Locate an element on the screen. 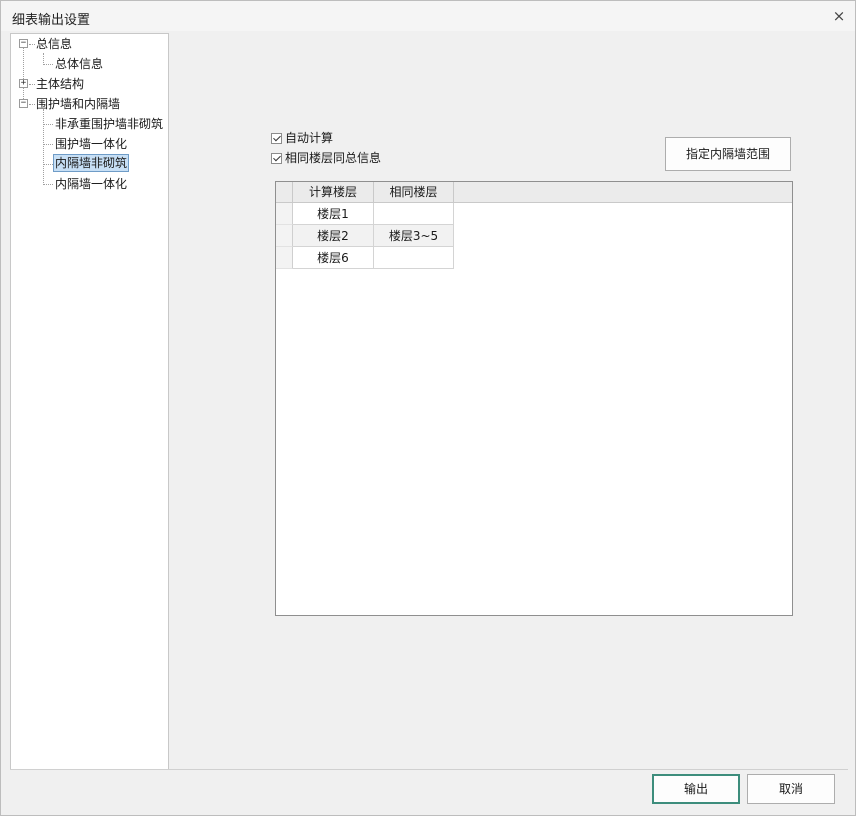 This screenshot has width=856, height=816. column-header-same-floor: 相同楼层 is located at coordinates (414, 192).